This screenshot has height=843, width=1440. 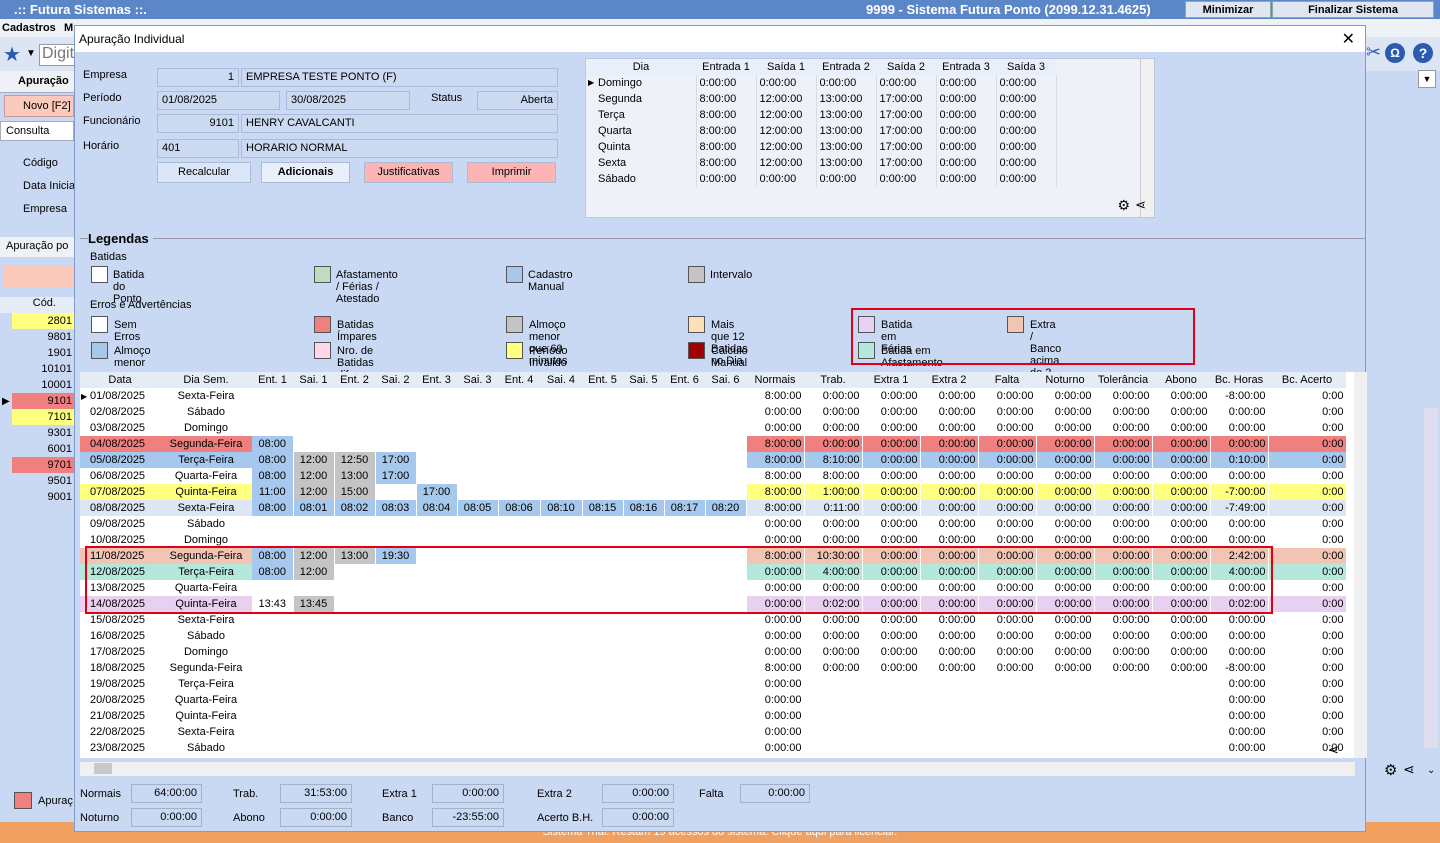 I want to click on grid-punch-cell: 08:20, so click(x=726, y=508).